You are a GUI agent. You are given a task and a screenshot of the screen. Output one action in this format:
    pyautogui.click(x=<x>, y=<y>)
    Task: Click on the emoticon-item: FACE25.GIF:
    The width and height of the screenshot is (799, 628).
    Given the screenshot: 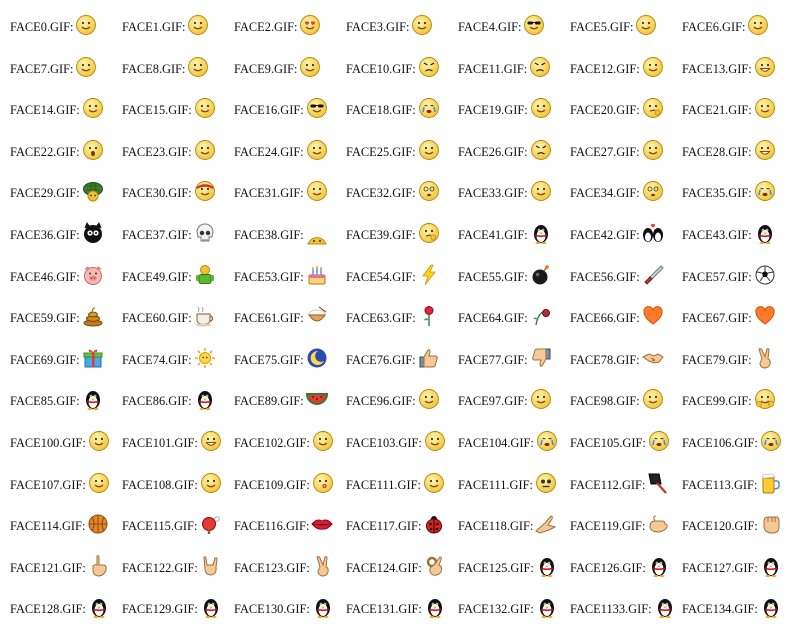 What is the action you would take?
    pyautogui.click(x=393, y=148)
    